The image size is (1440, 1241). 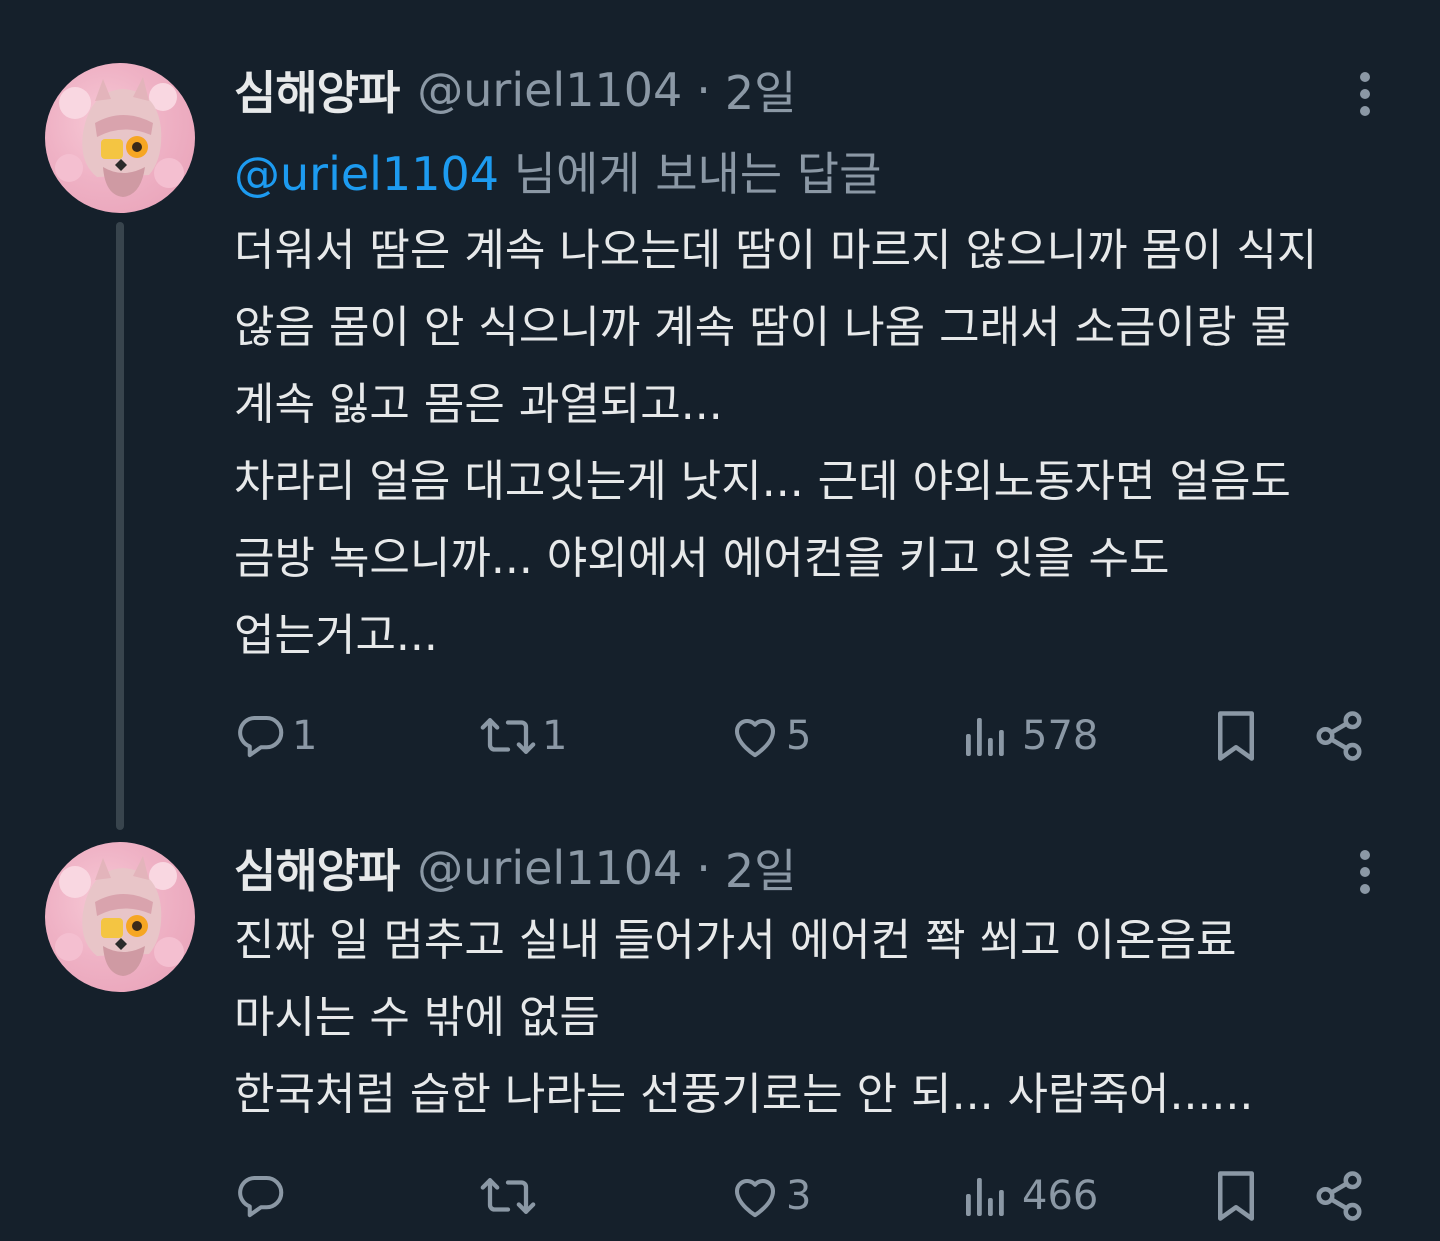 I want to click on action-bar: 1 1 5 578, so click(x=720, y=736).